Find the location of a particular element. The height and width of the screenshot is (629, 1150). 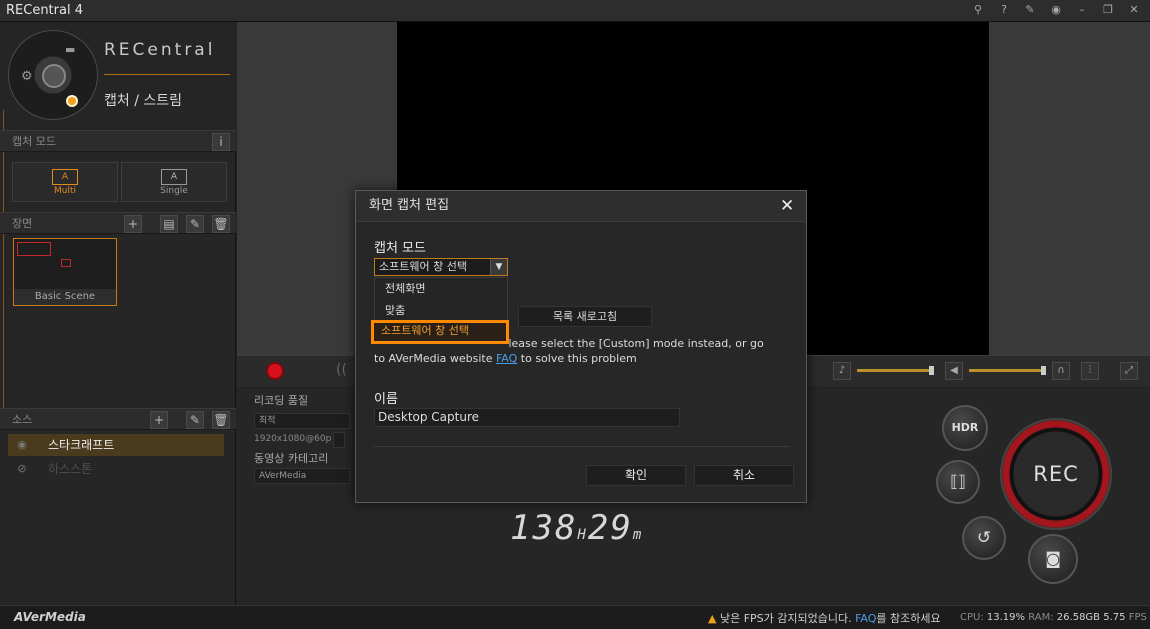

info-icon: i is located at coordinates (221, 142).